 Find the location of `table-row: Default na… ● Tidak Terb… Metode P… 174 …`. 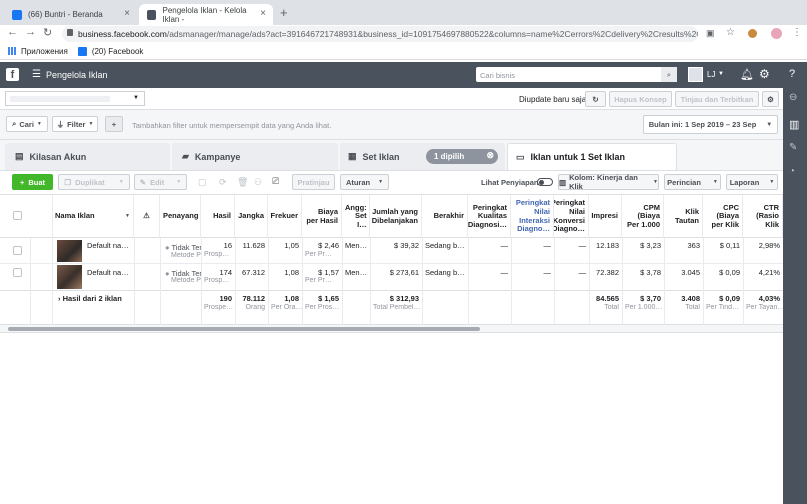

table-row: Default na… ● Tidak Terb… Metode P… 174 … is located at coordinates (391, 277).